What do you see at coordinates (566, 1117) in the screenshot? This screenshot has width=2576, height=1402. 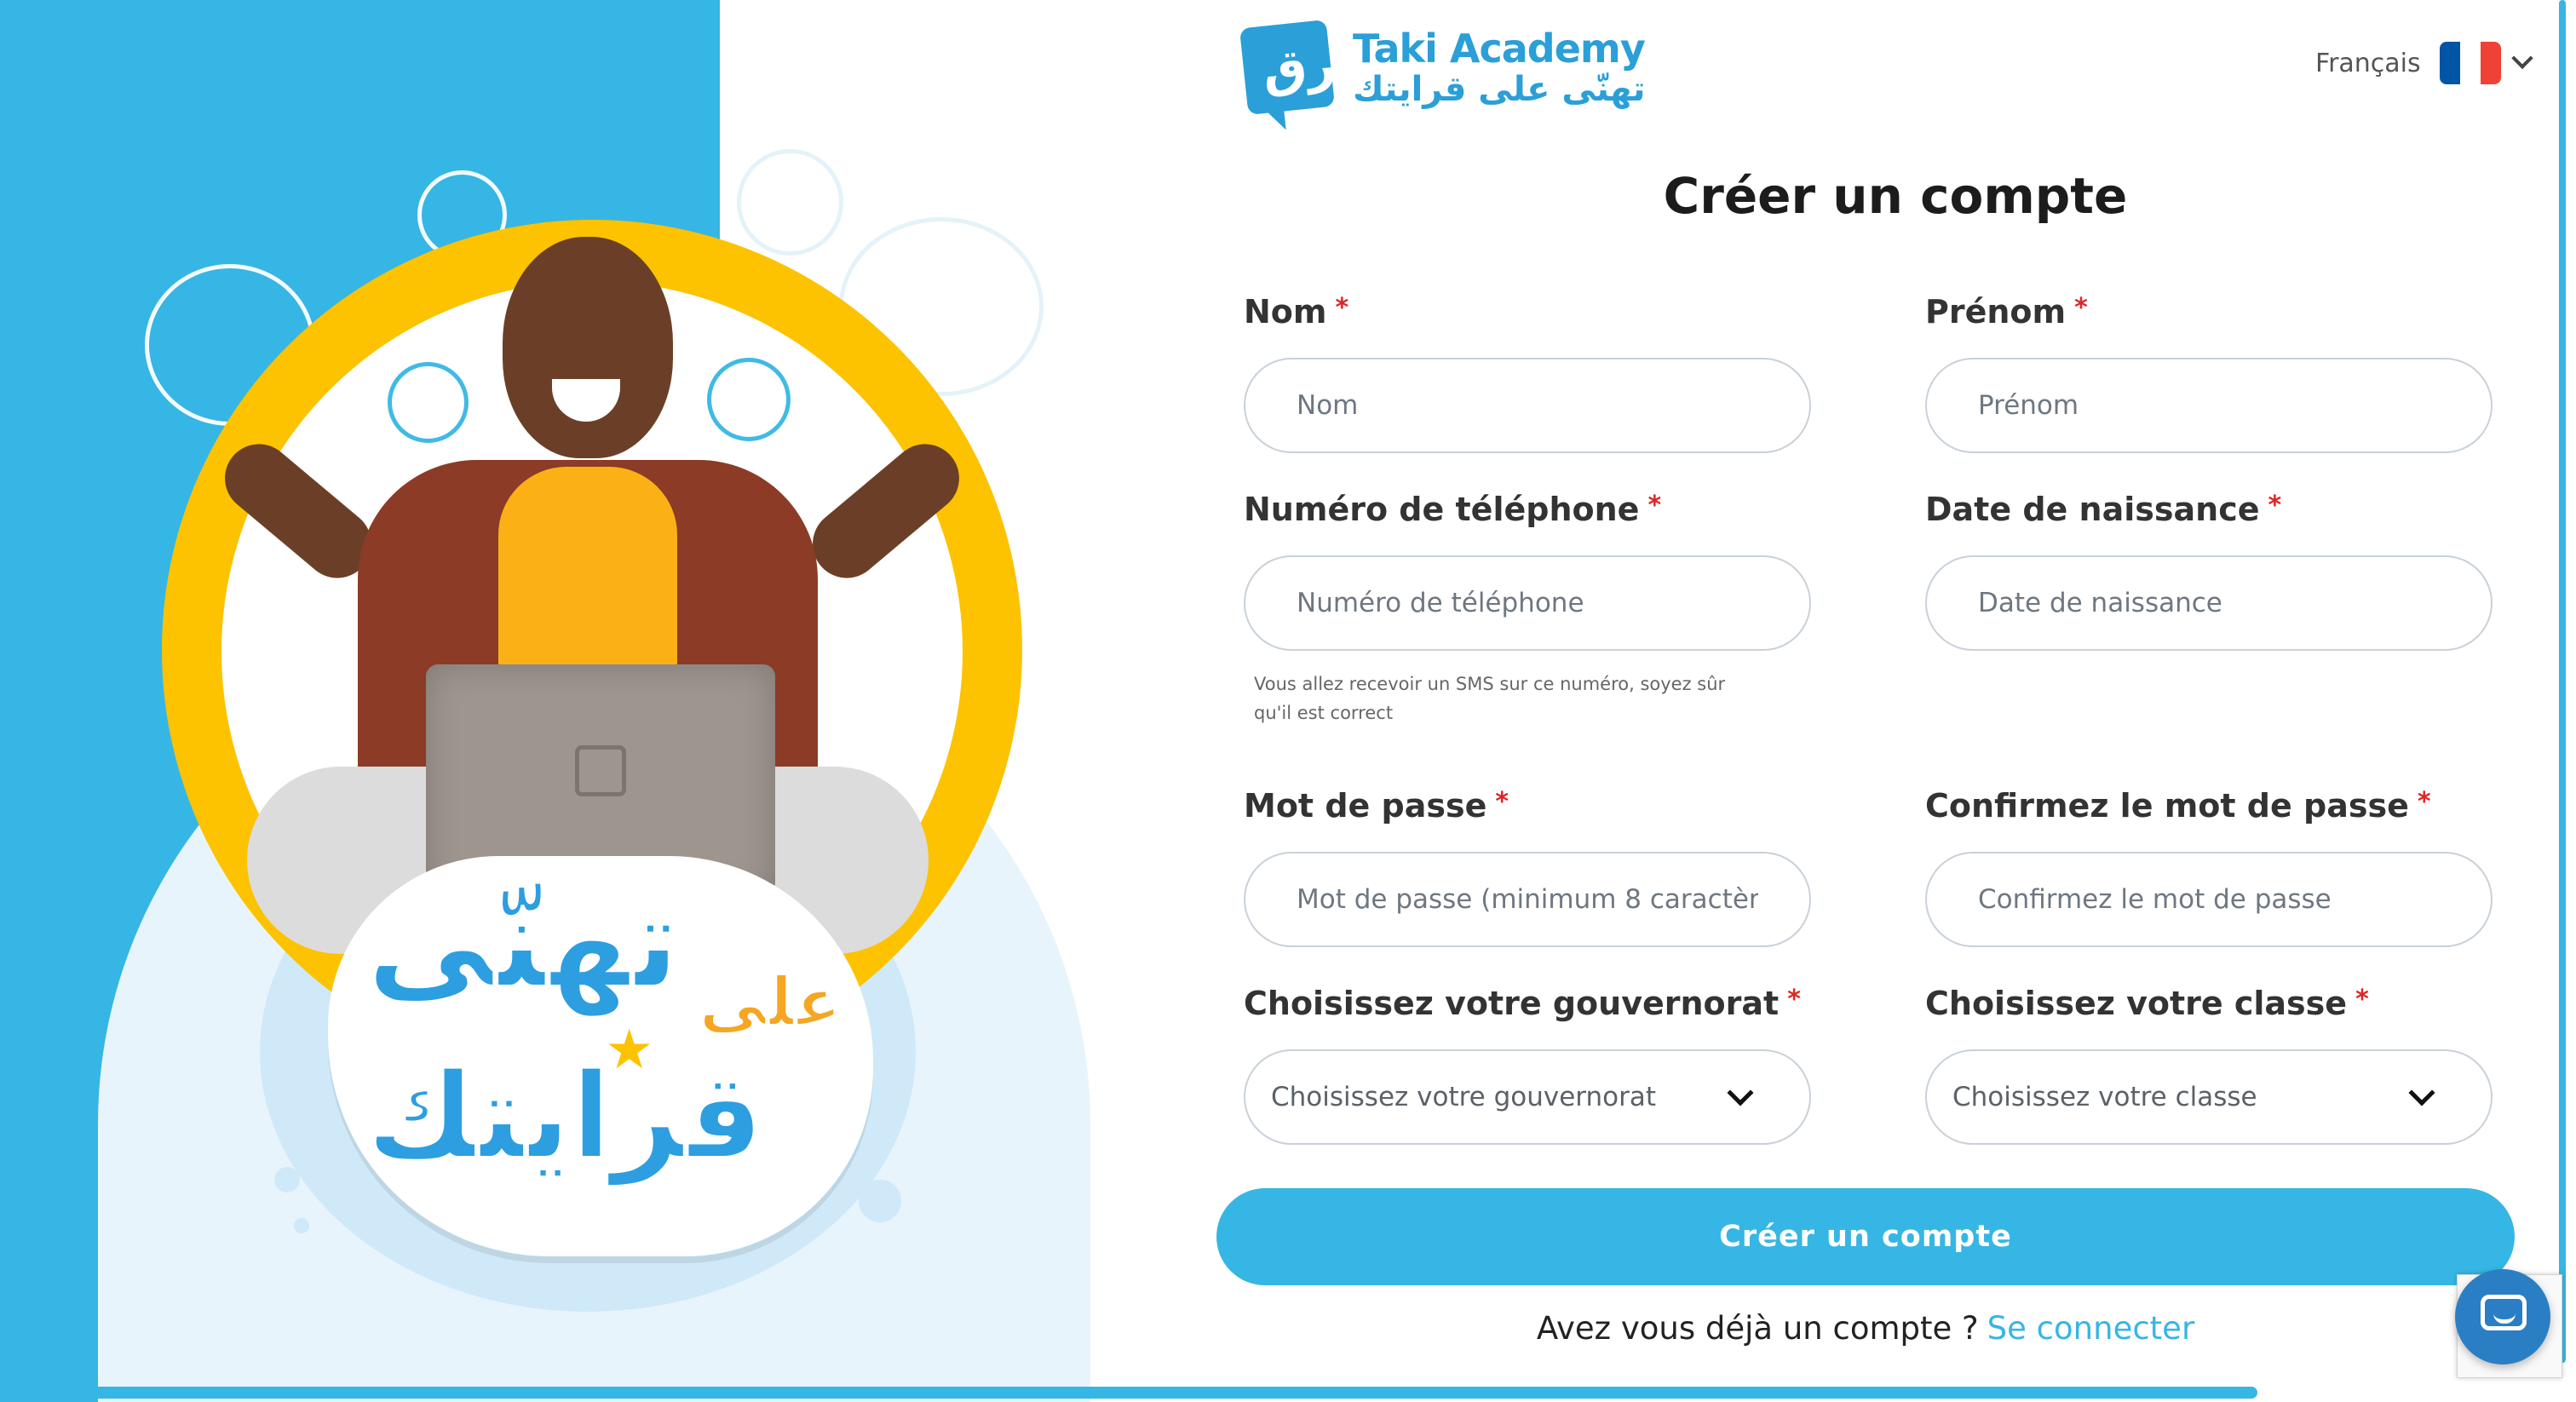 I see `sticker-text-line3: قرايتك` at bounding box center [566, 1117].